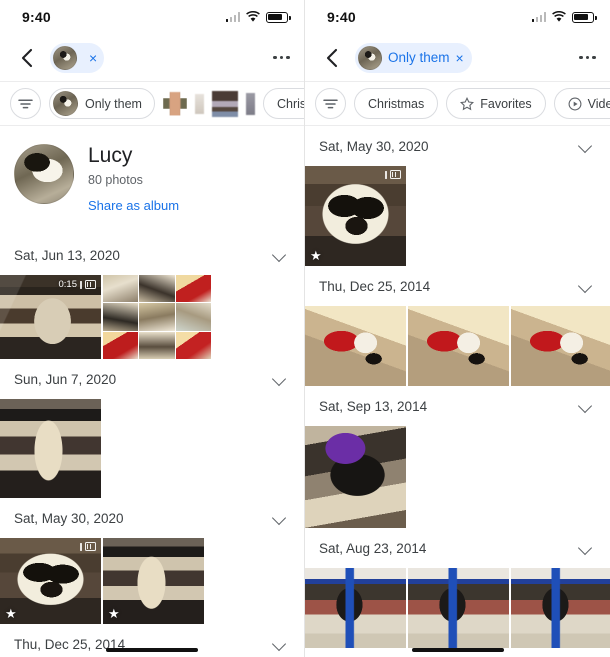 The width and height of the screenshot is (610, 657). I want to click on photo-dog-purple-blanket, so click(355, 477).